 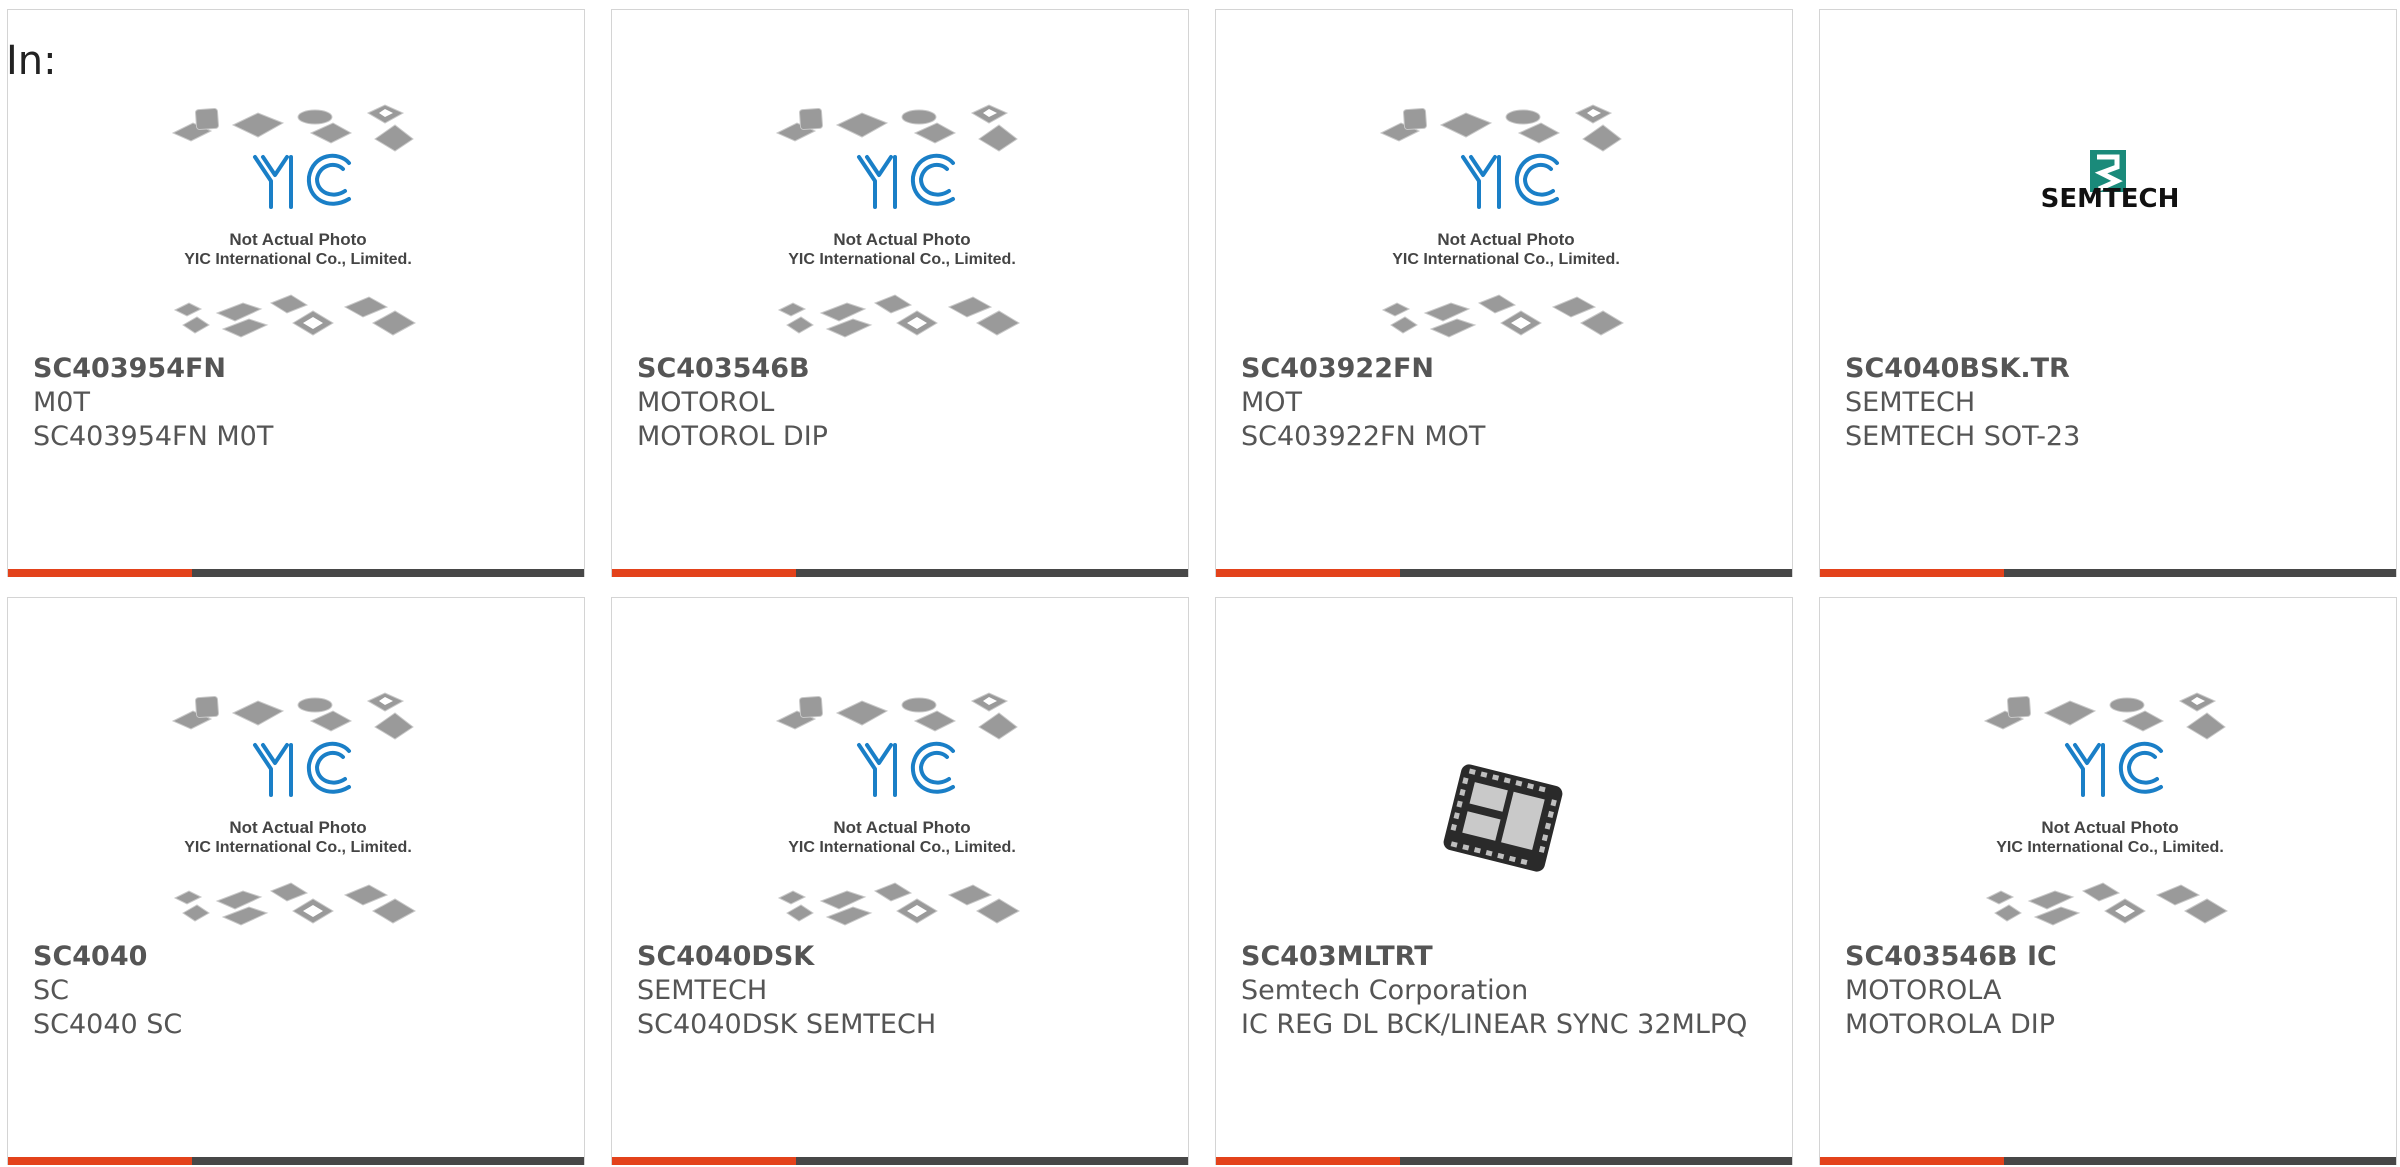 What do you see at coordinates (2110, 991) in the screenshot?
I see `product-info: SC403546B IC MOTOROLA MOTOROLA DIP` at bounding box center [2110, 991].